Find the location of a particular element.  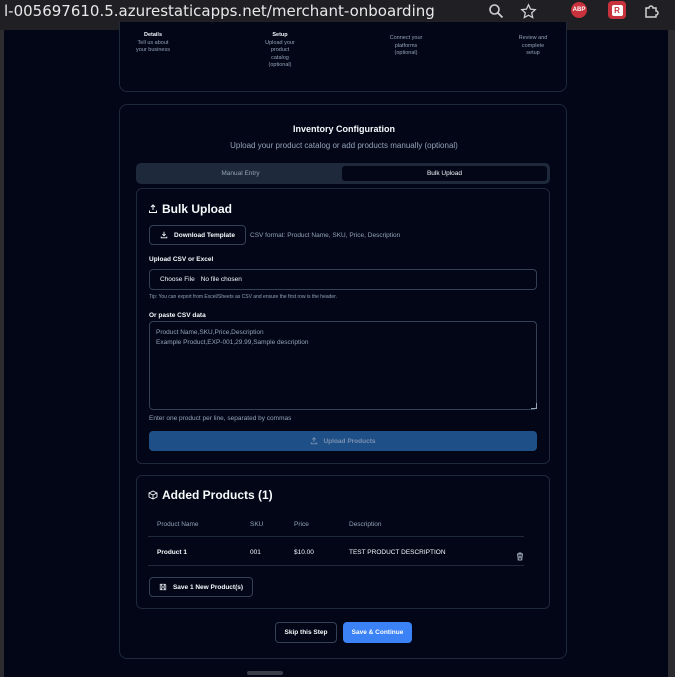

cell-product-name: Product 1 is located at coordinates (172, 552).